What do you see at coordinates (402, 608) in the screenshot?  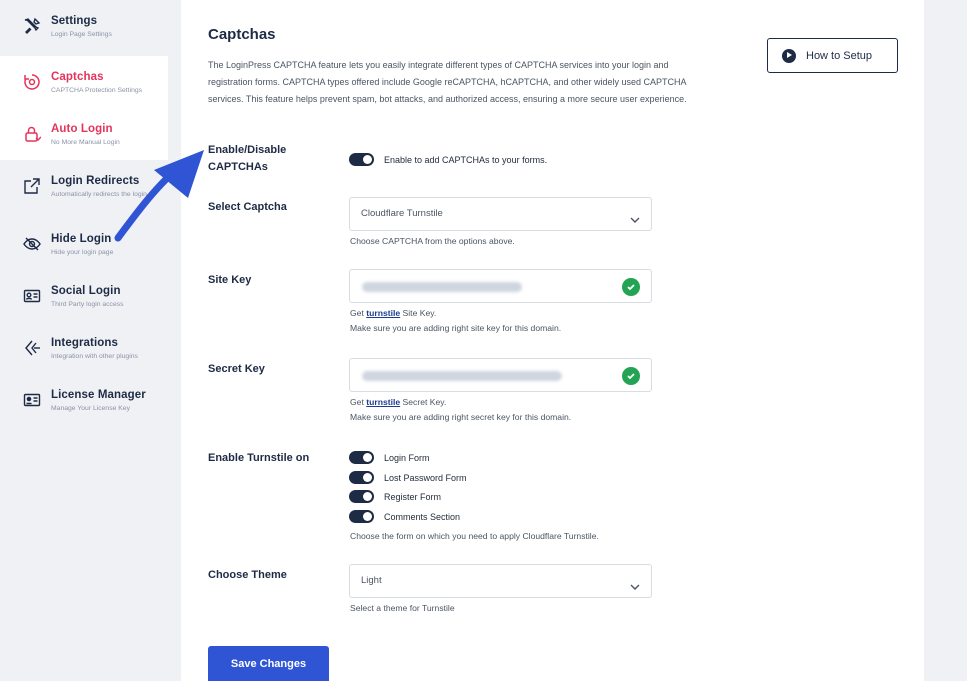 I see `choose-theme-help: Select a theme for Turnstile` at bounding box center [402, 608].